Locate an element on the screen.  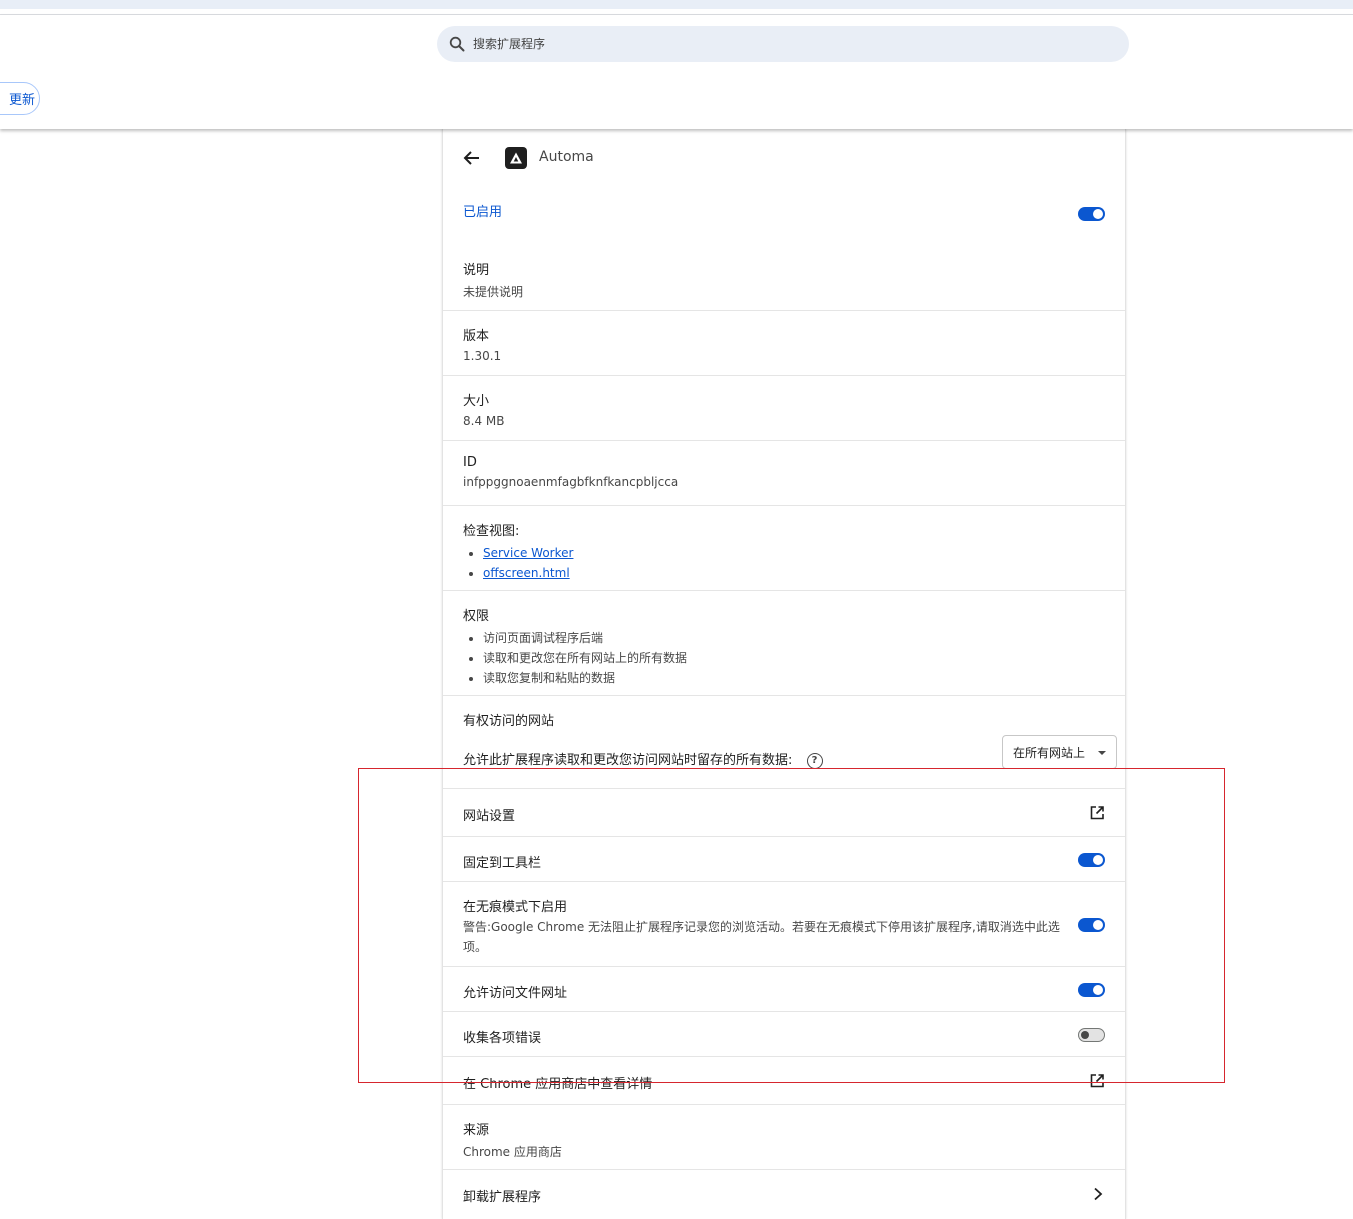
site-settings-row: 网站设置 is located at coordinates (784, 812).